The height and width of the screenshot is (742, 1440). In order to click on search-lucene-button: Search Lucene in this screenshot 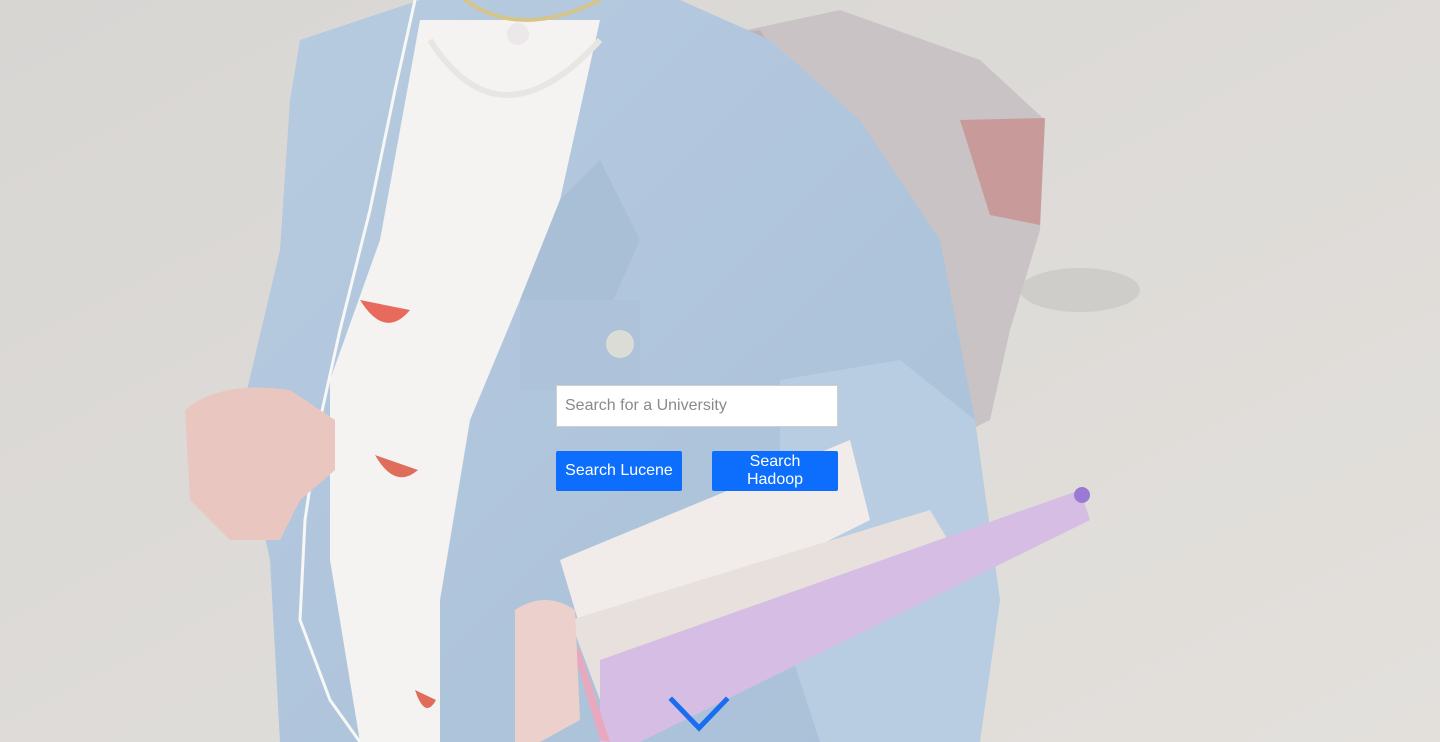, I will do `click(619, 471)`.